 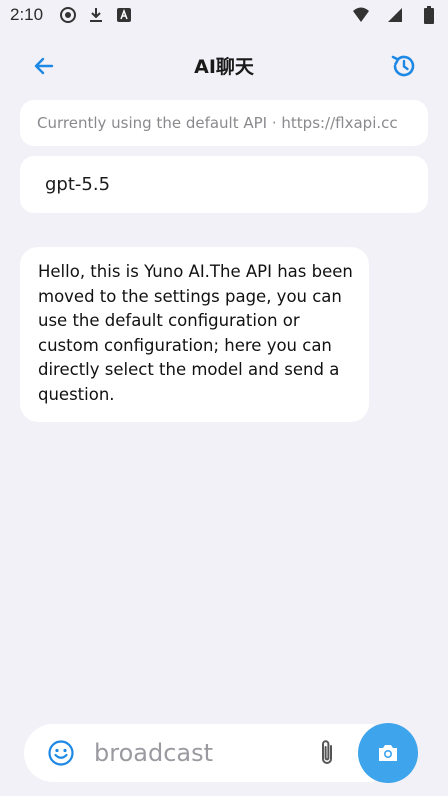 I want to click on emoji-icon, so click(x=61, y=753).